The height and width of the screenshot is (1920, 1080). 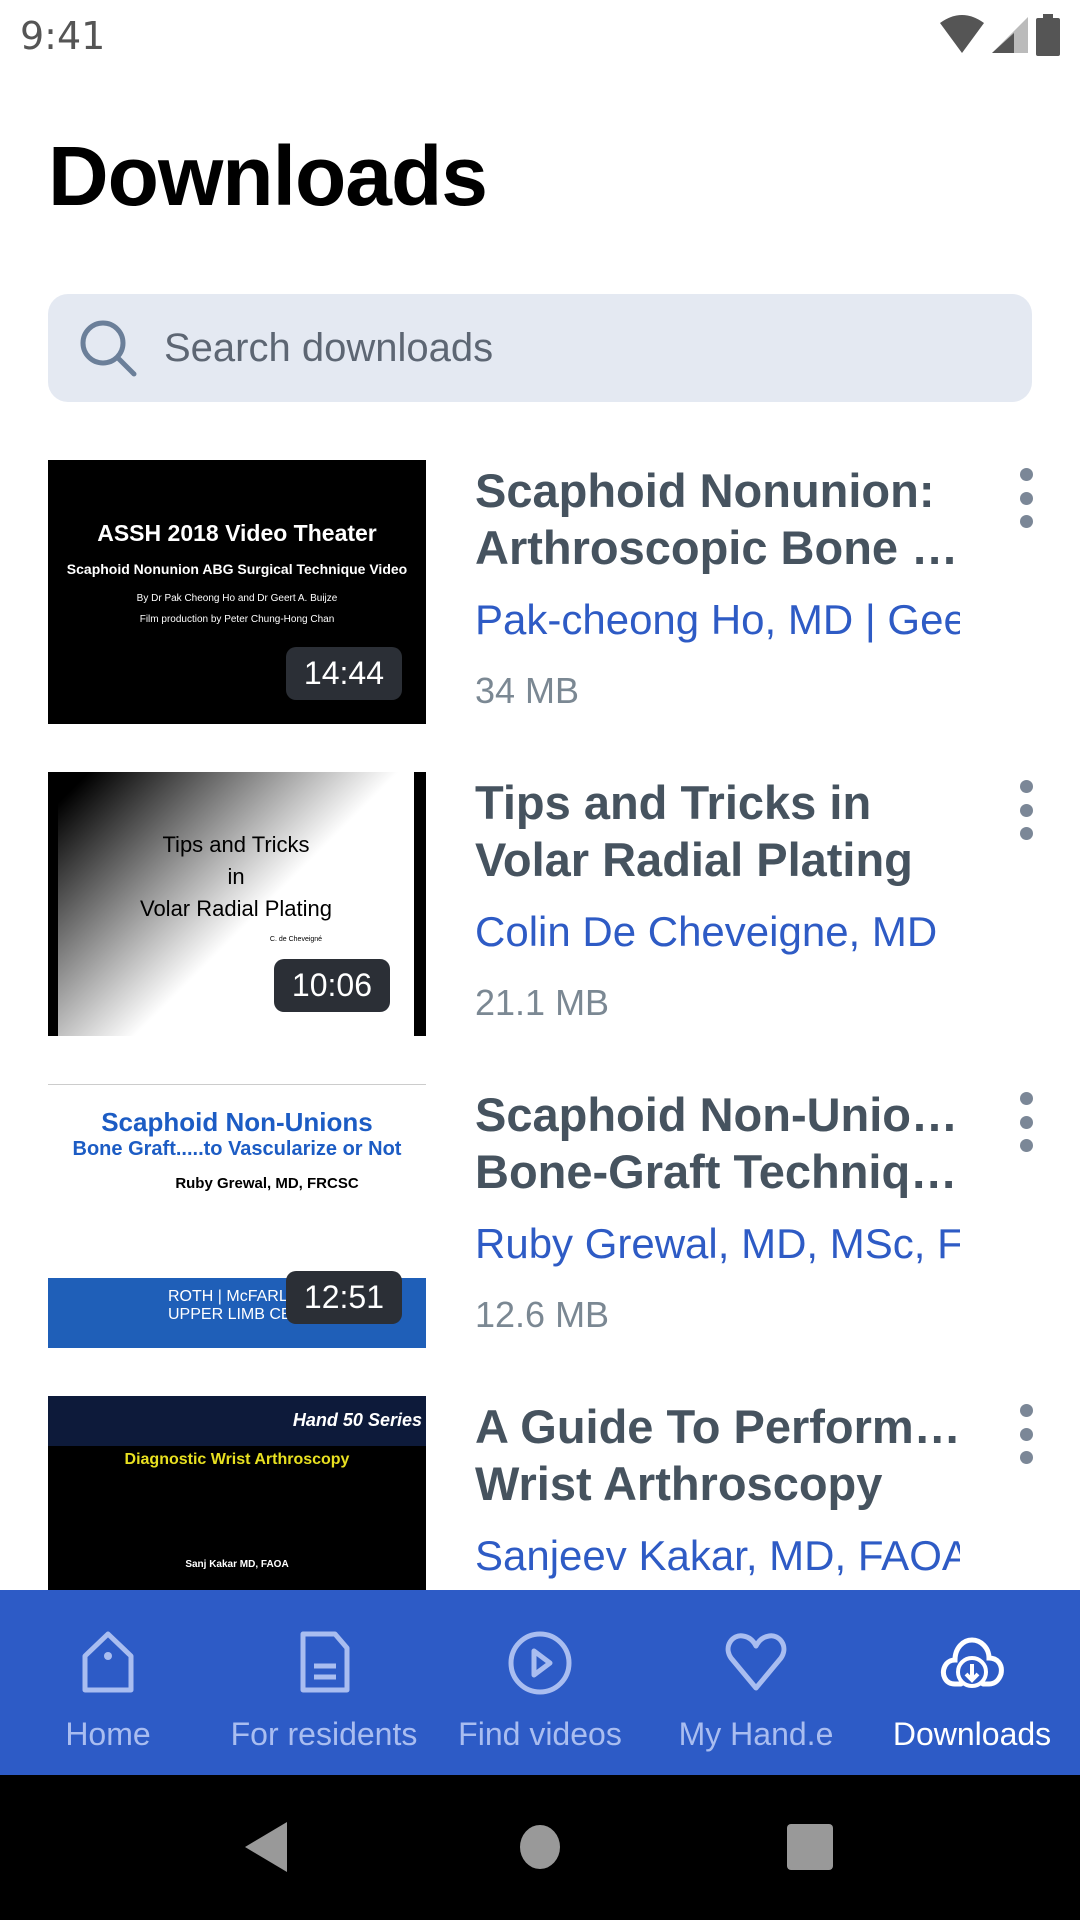 What do you see at coordinates (527, 690) in the screenshot?
I see `file-size: 34 MB` at bounding box center [527, 690].